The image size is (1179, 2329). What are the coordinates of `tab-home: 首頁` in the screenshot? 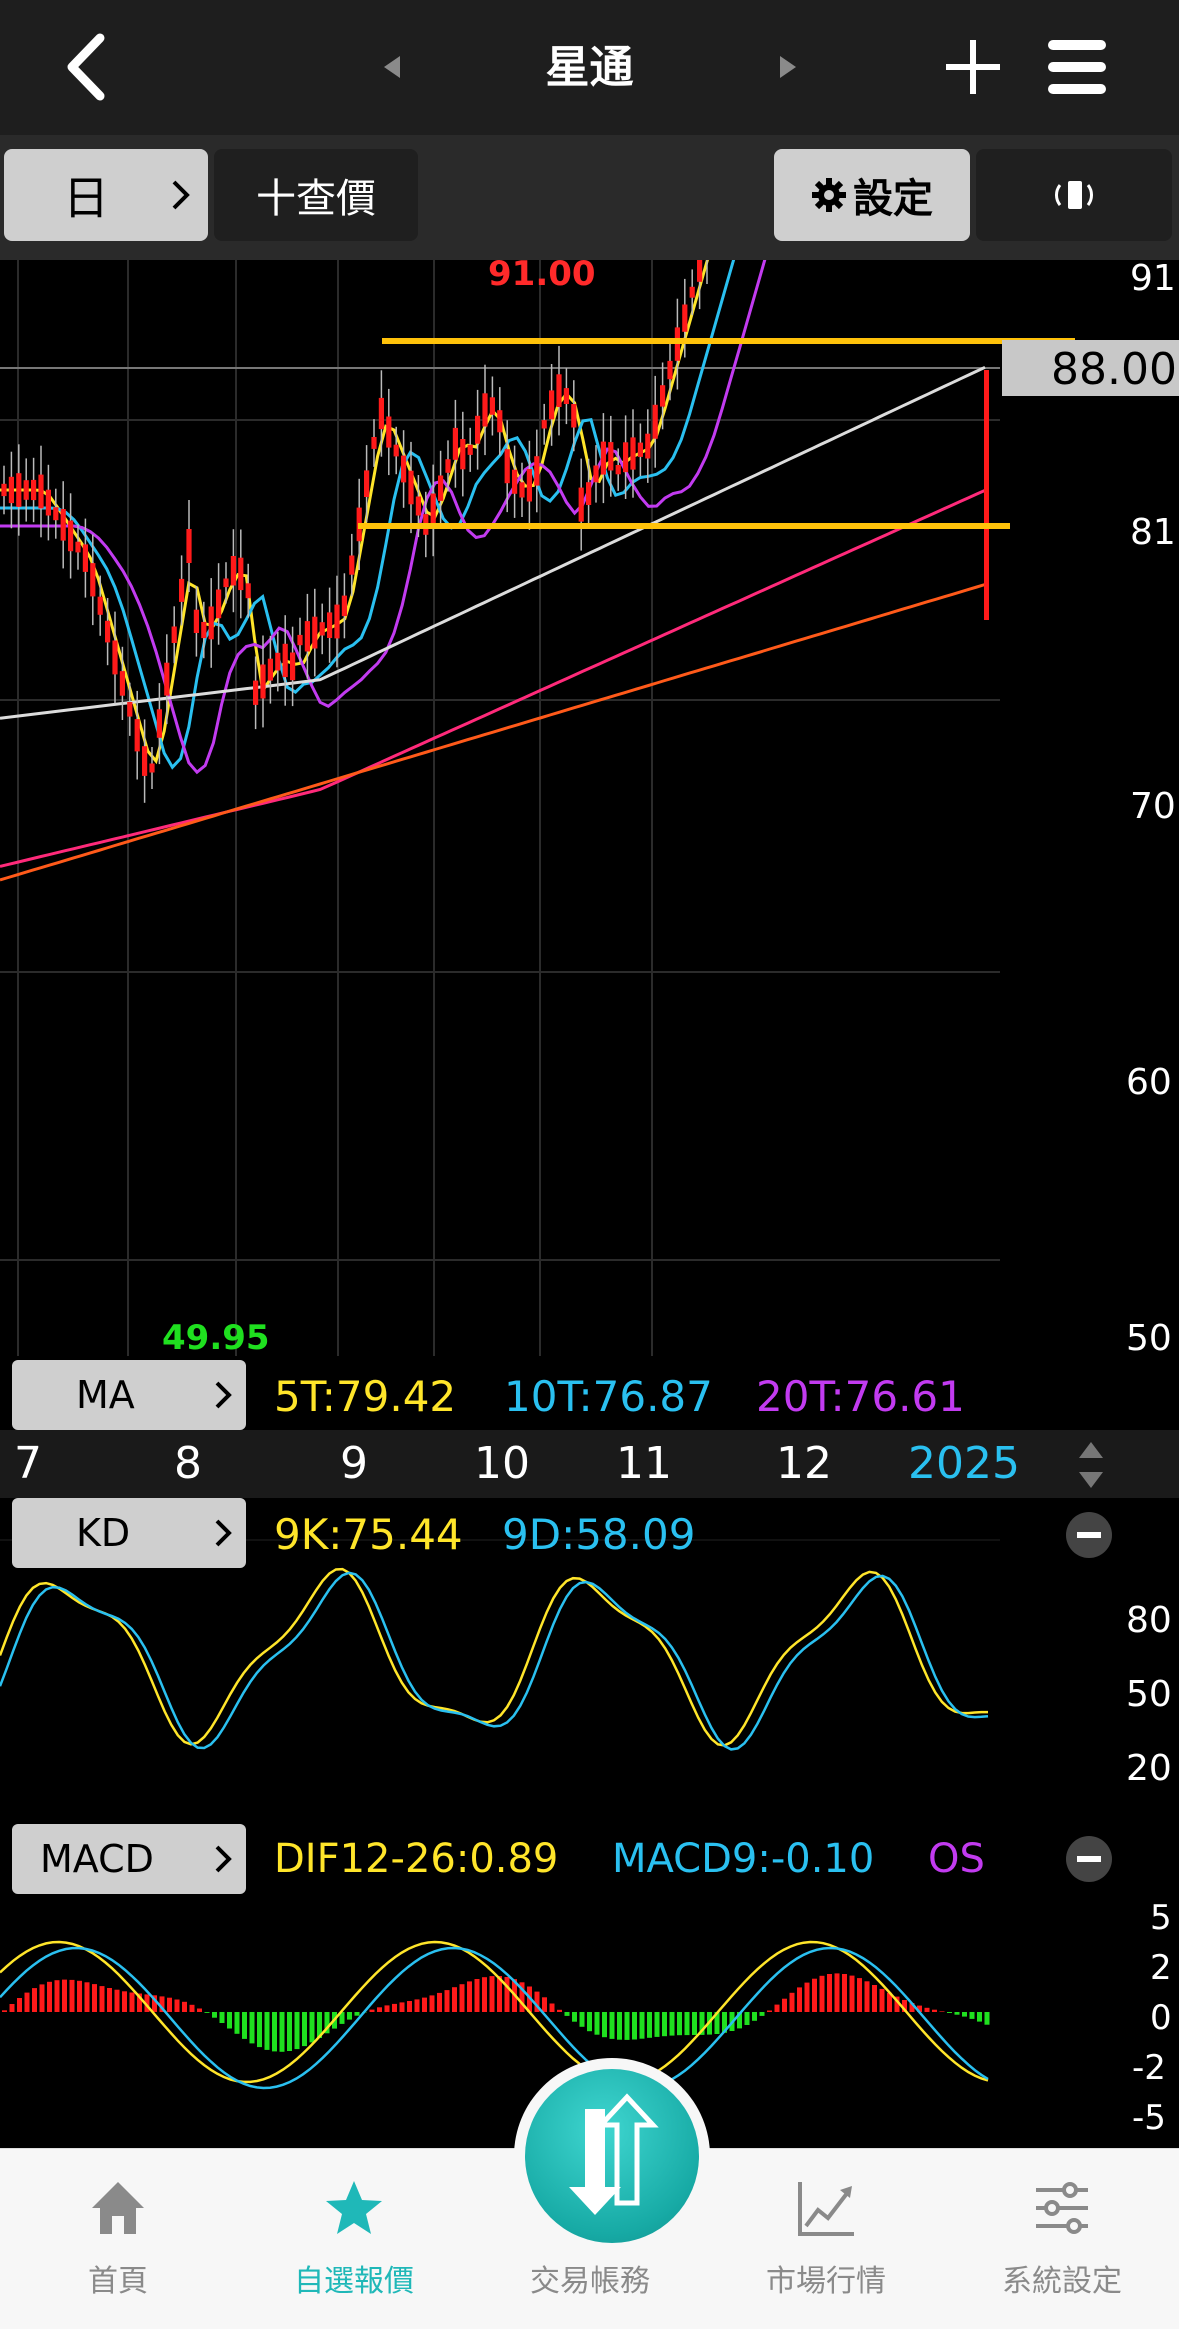 It's located at (118, 2238).